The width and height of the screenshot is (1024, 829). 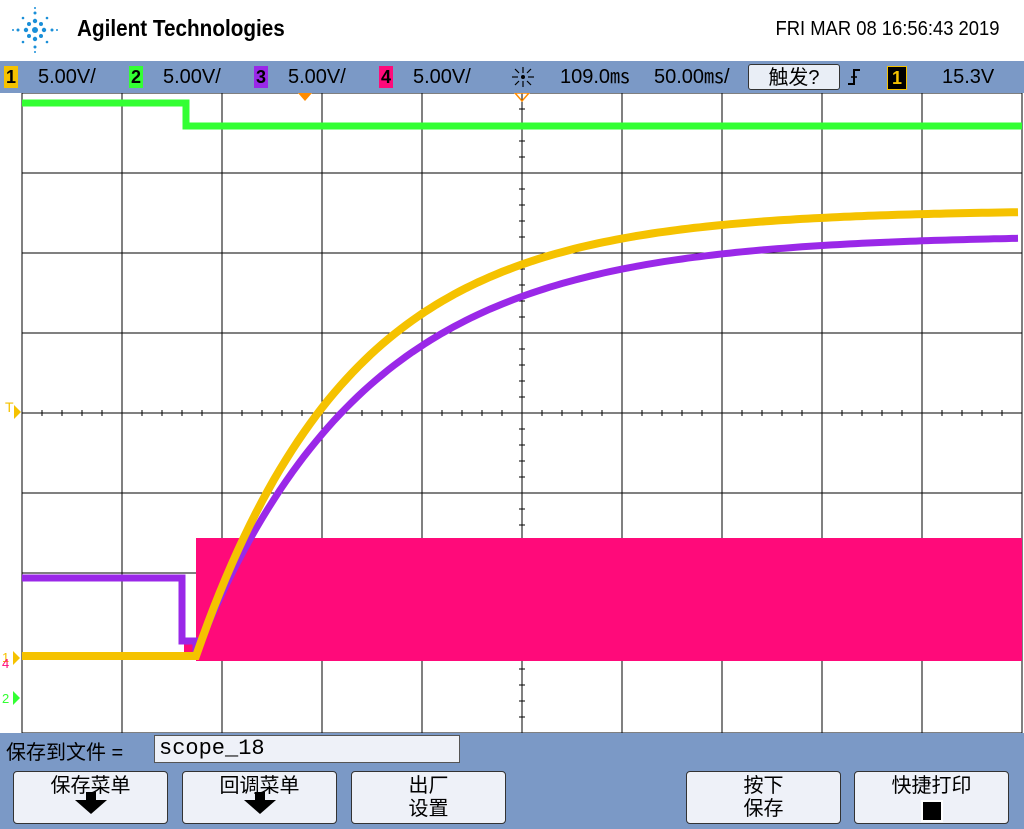 What do you see at coordinates (65, 753) in the screenshot?
I see `save-to-file-label: 保存到文件 =` at bounding box center [65, 753].